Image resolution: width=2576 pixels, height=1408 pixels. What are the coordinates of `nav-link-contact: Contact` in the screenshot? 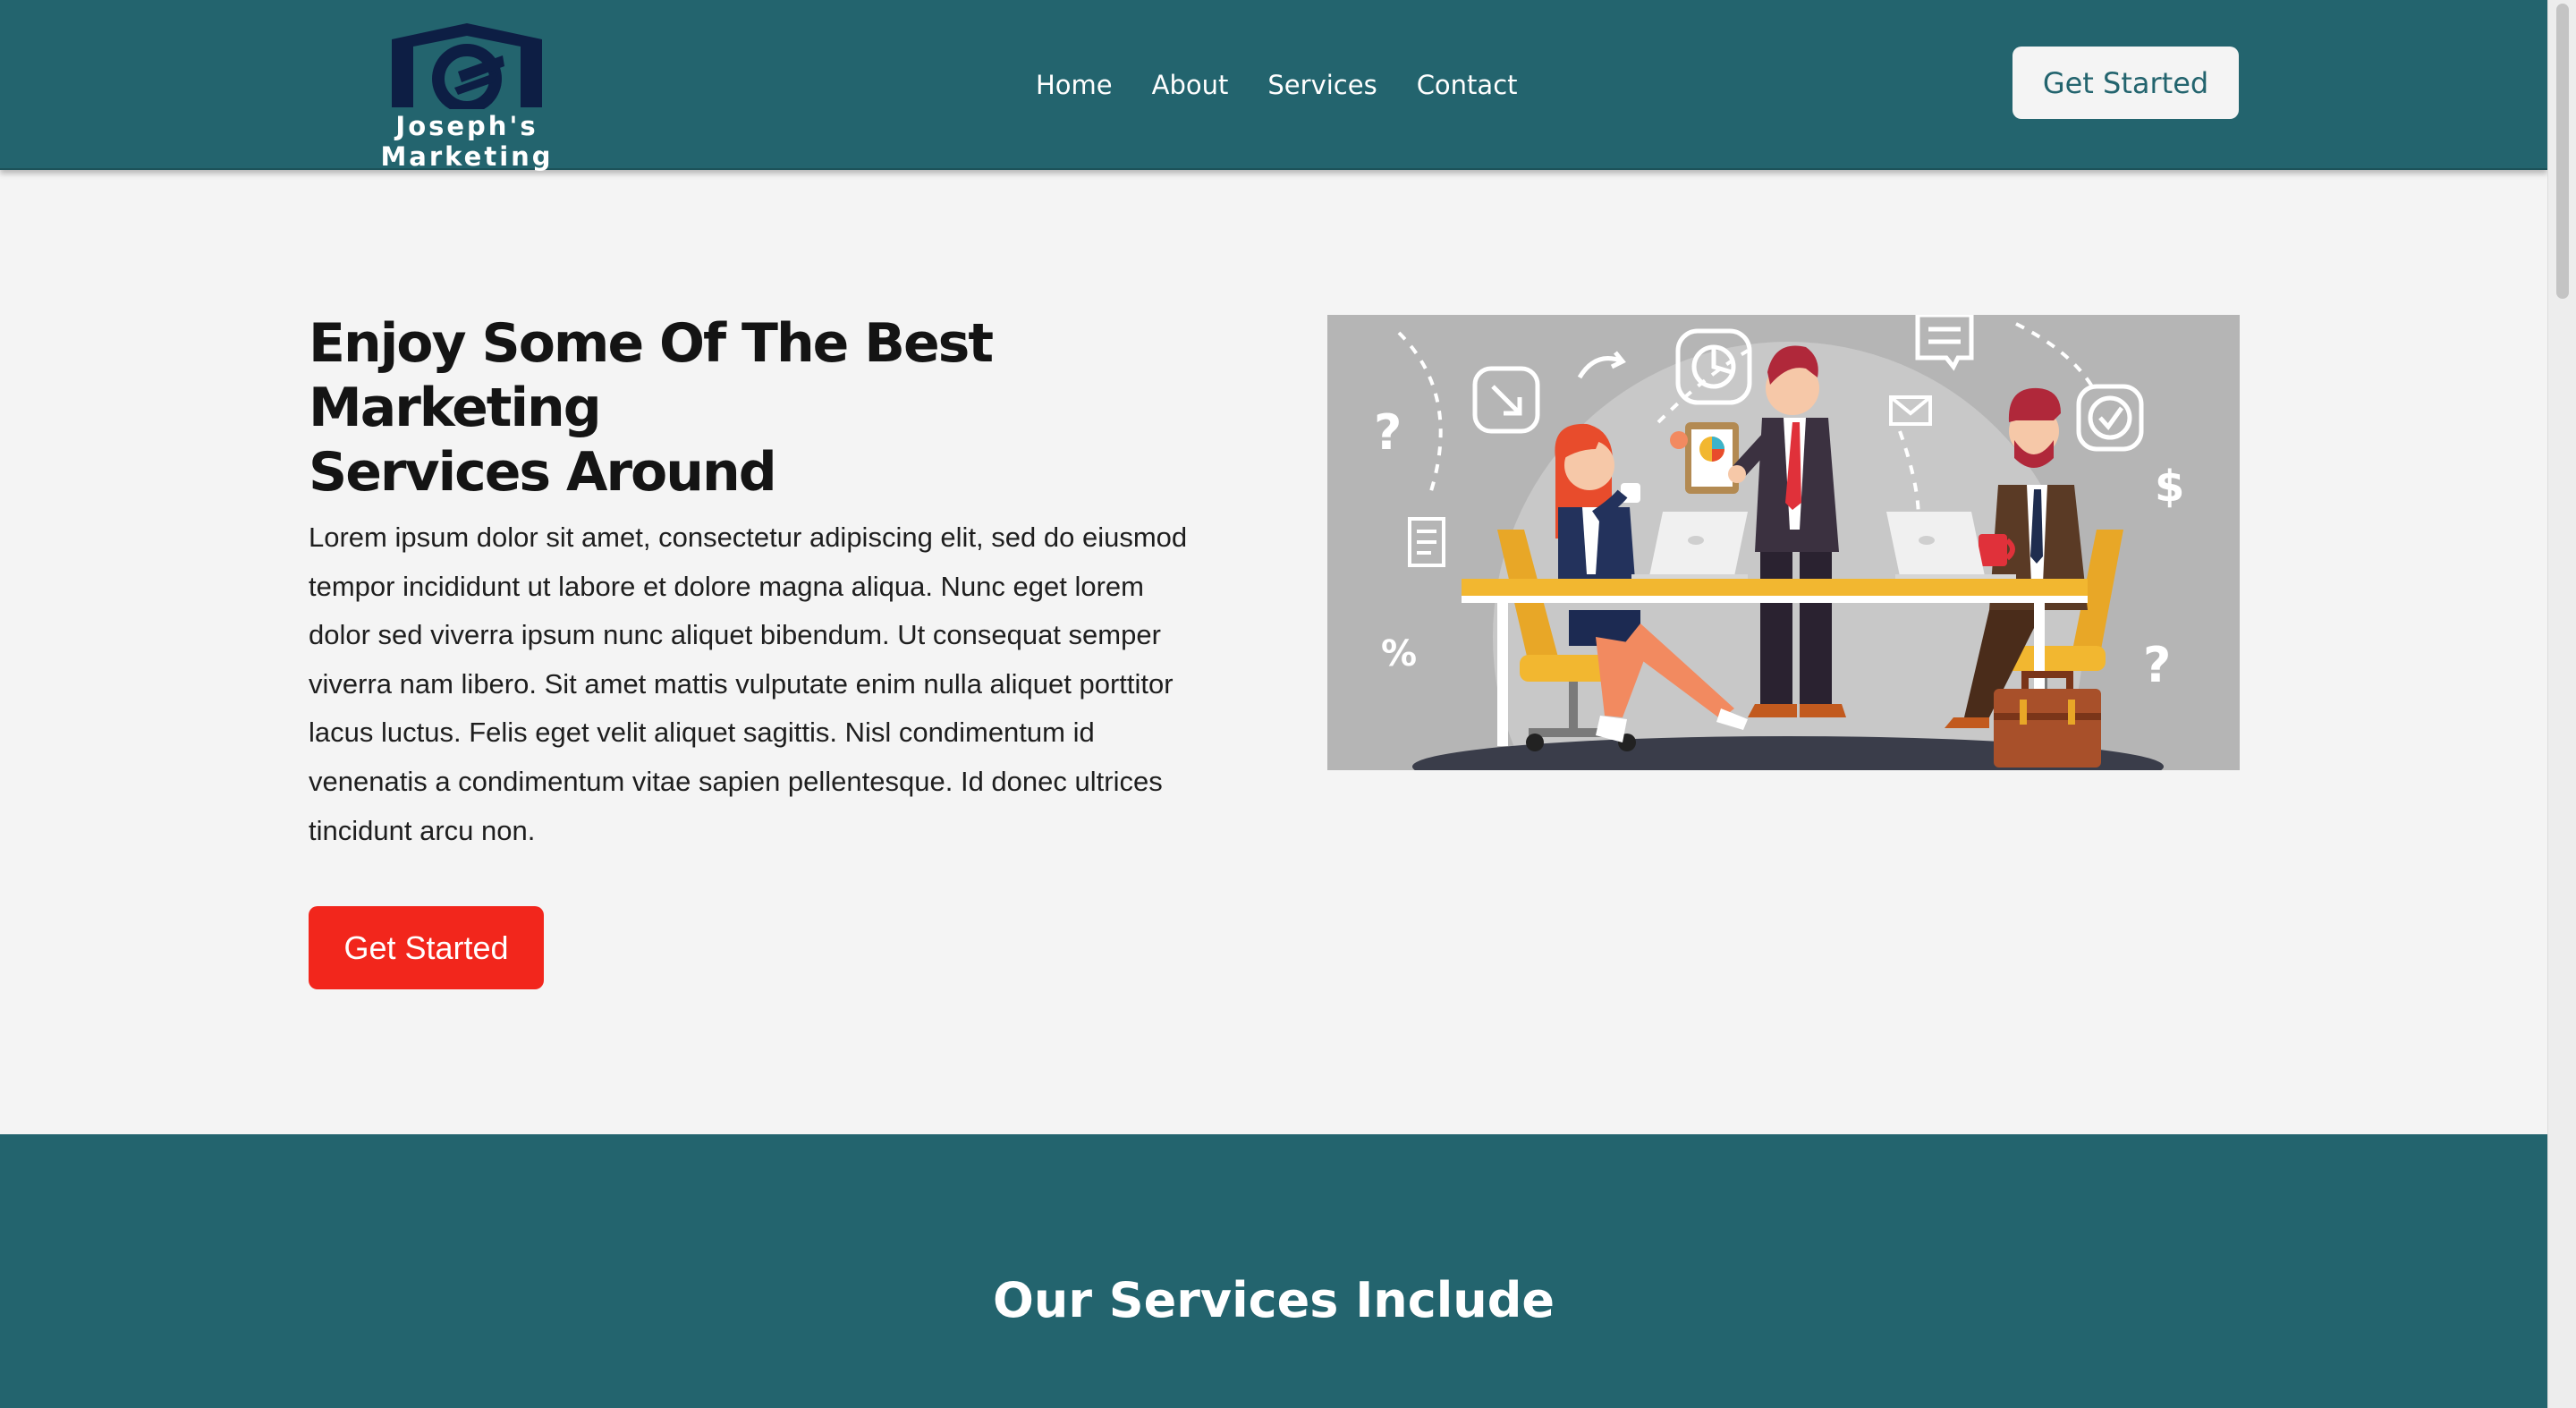 It's located at (1467, 85).